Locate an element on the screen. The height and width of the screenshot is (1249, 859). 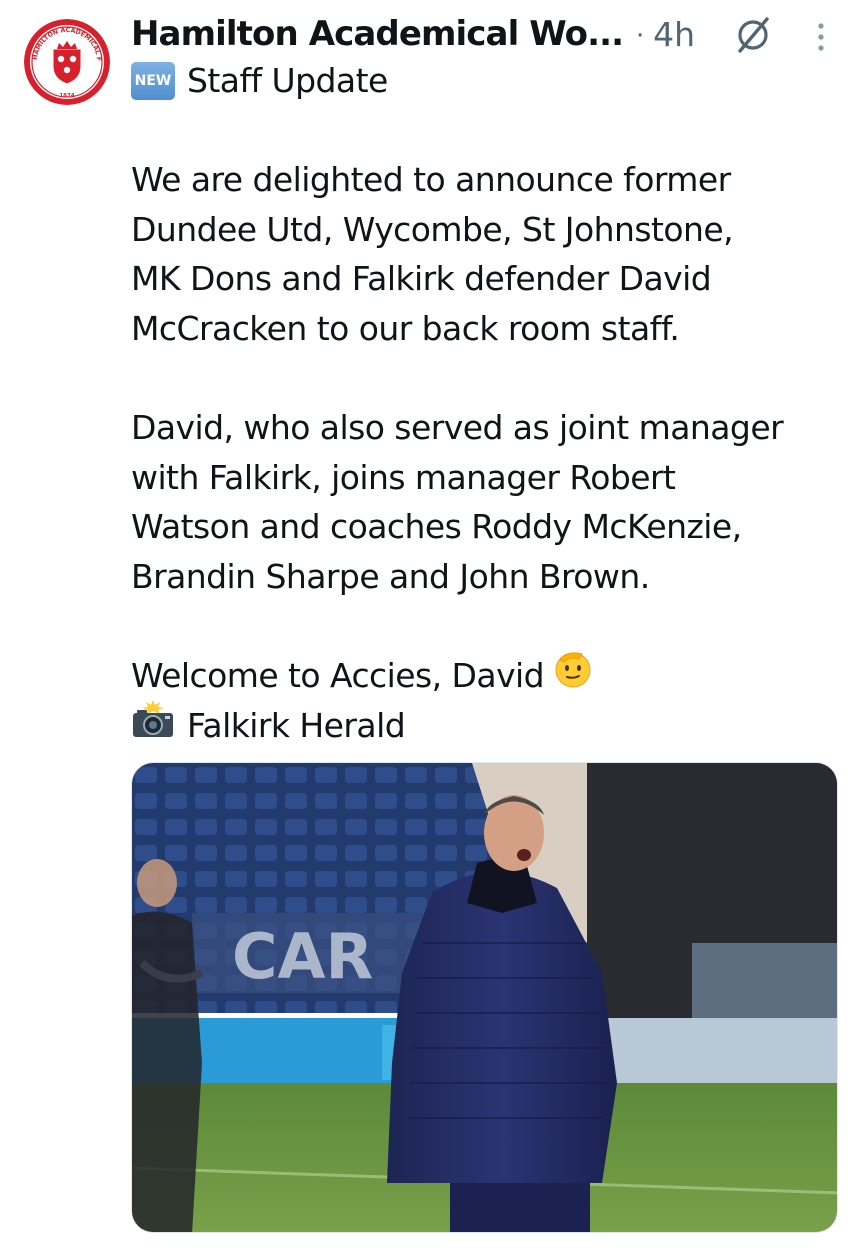
body-line: We are delighted to announce former is located at coordinates (431, 180).